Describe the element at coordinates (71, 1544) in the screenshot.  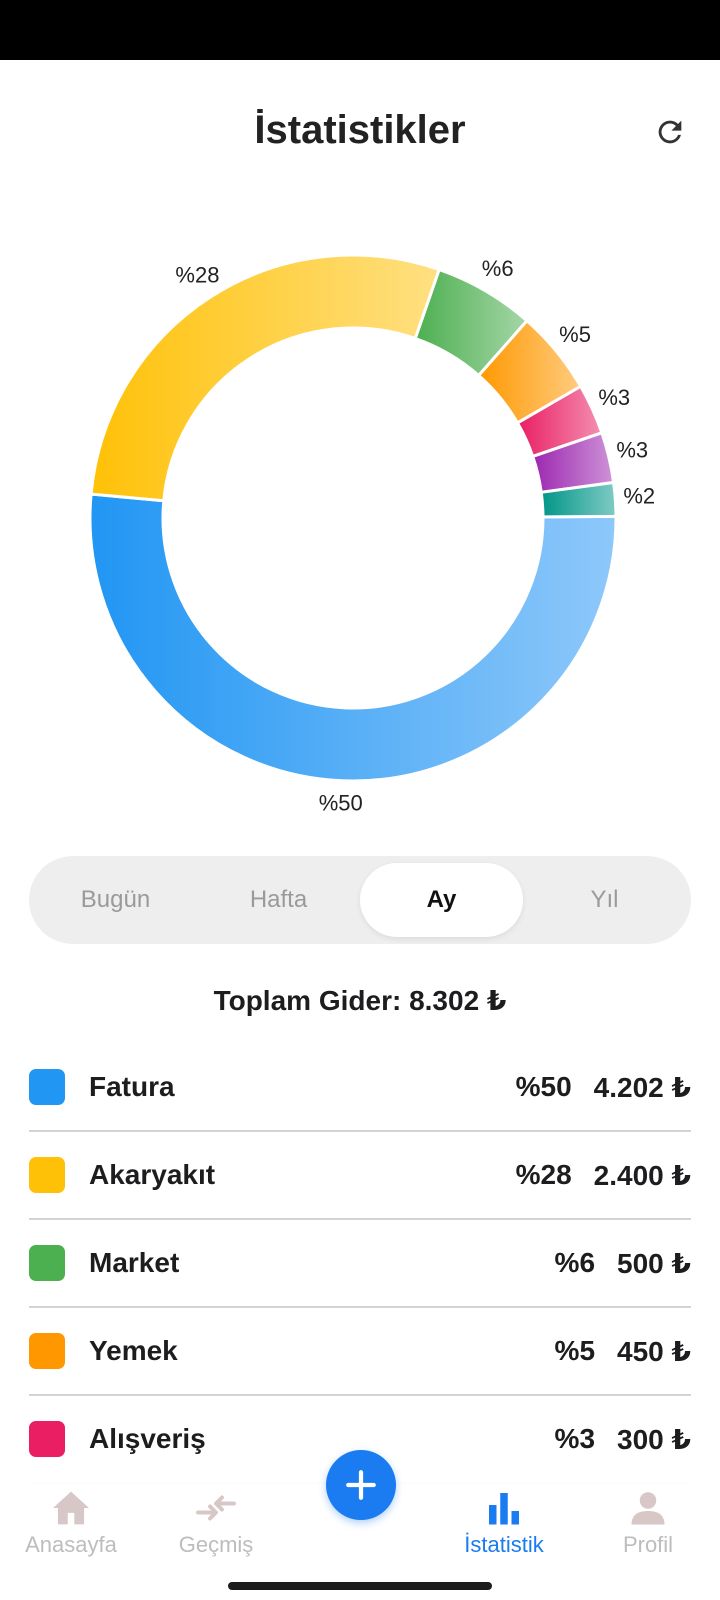
I see `nav-label: Anasayfa` at that location.